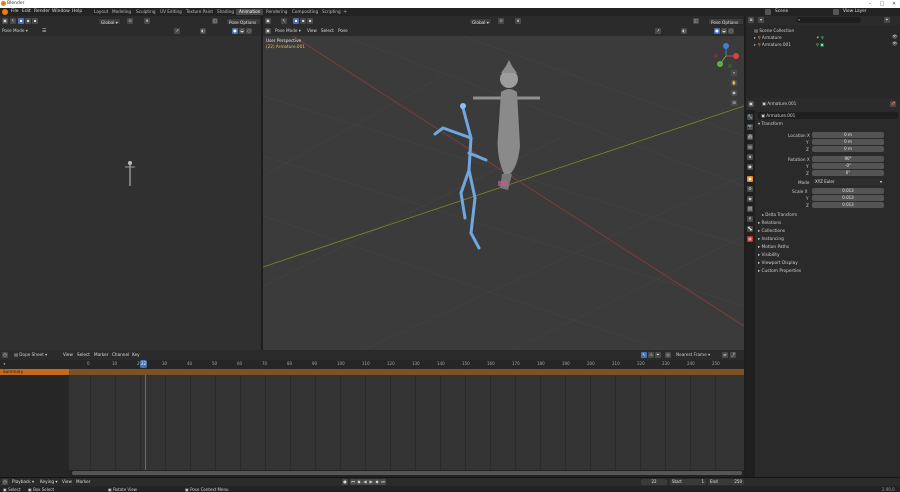  What do you see at coordinates (26, 11) in the screenshot?
I see `menu-edit: Edit` at bounding box center [26, 11].